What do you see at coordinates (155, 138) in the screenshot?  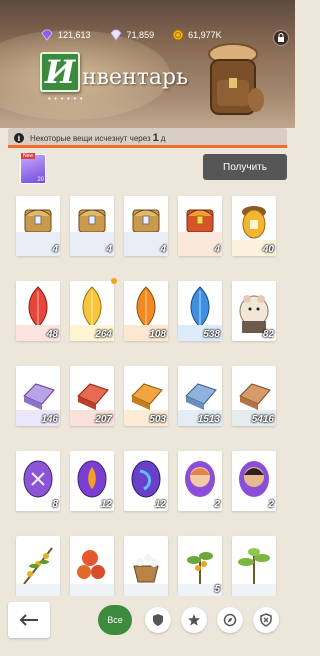 I see `notice-number: 1` at bounding box center [155, 138].